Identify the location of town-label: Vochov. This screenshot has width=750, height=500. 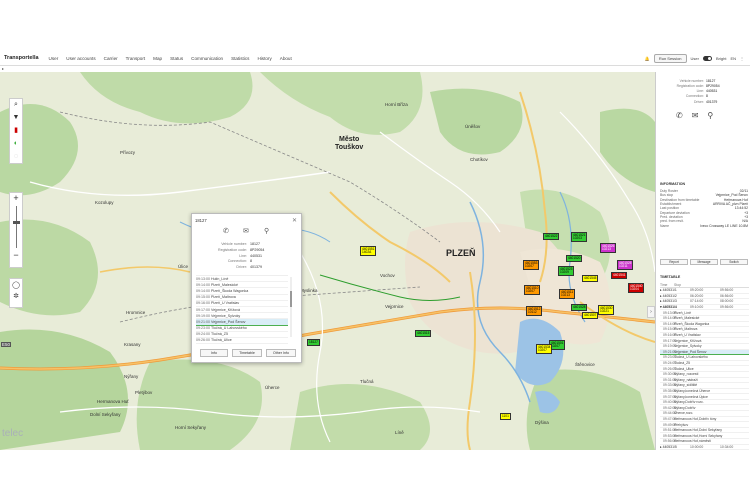
(387, 275).